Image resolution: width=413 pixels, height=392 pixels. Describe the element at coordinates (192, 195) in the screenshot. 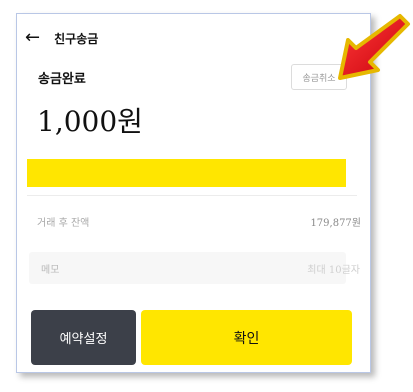

I see `divider` at that location.